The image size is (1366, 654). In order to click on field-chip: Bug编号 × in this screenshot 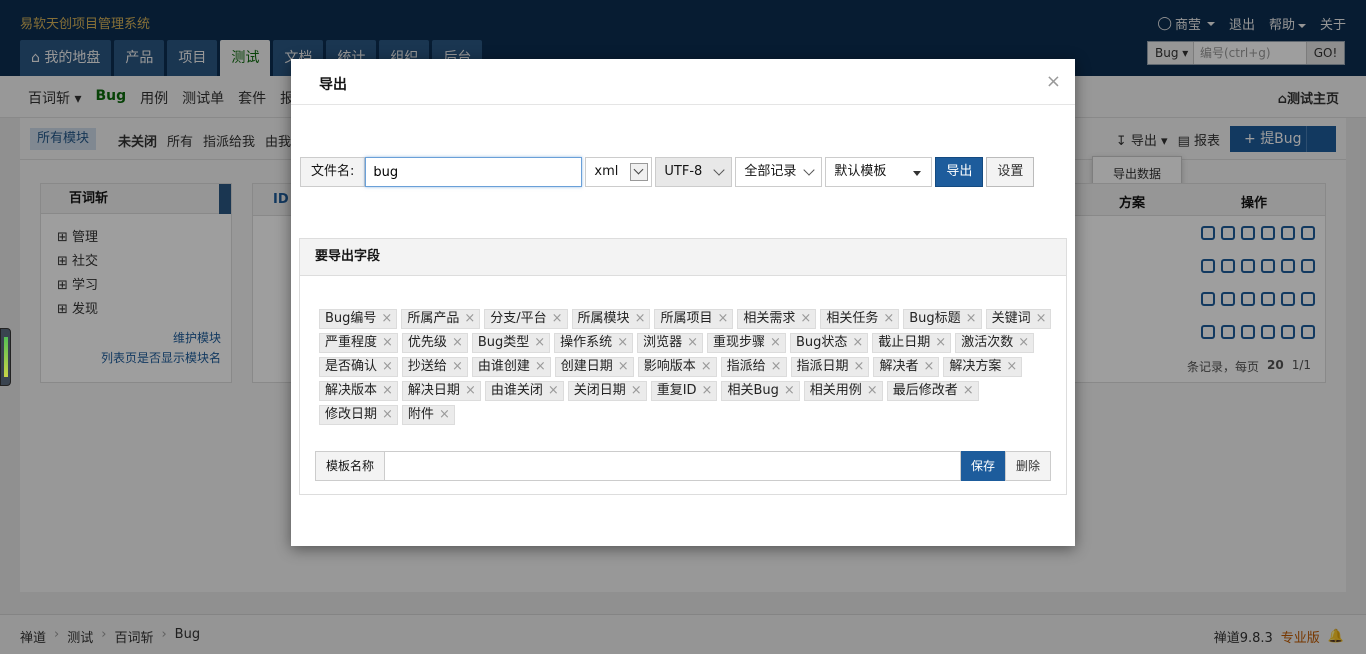, I will do `click(358, 319)`.